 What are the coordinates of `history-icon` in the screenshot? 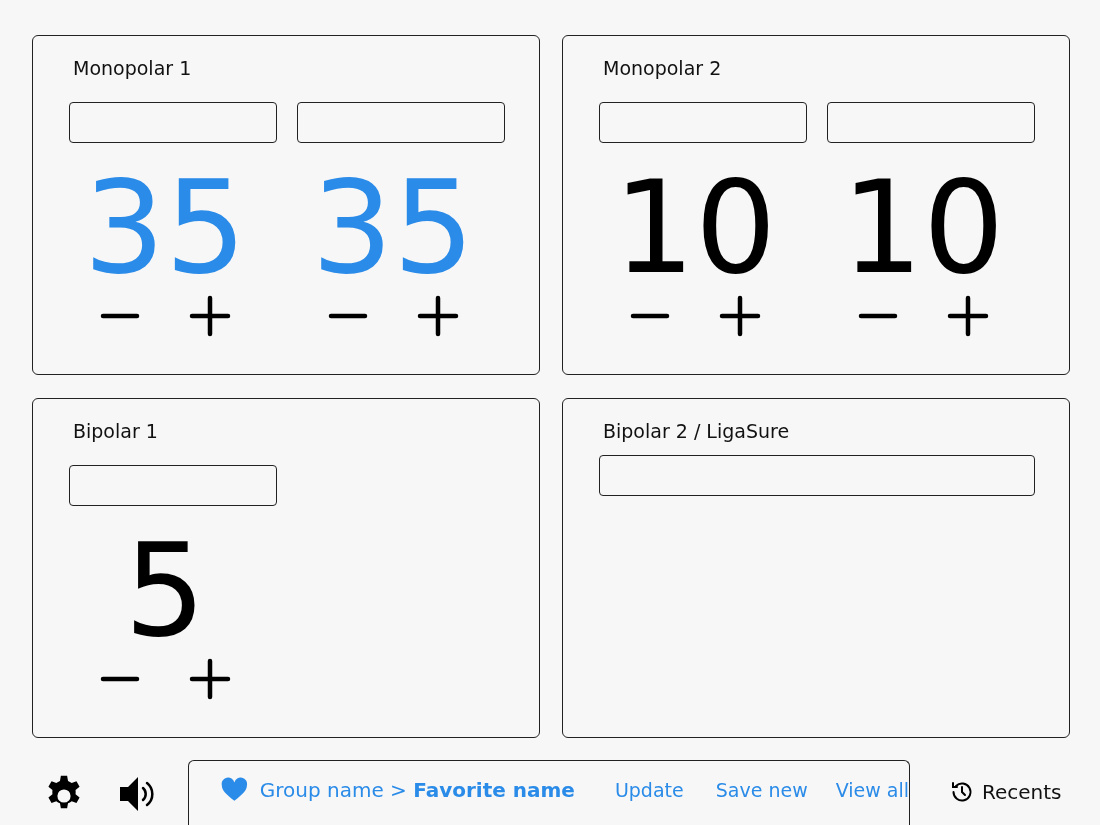 It's located at (962, 792).